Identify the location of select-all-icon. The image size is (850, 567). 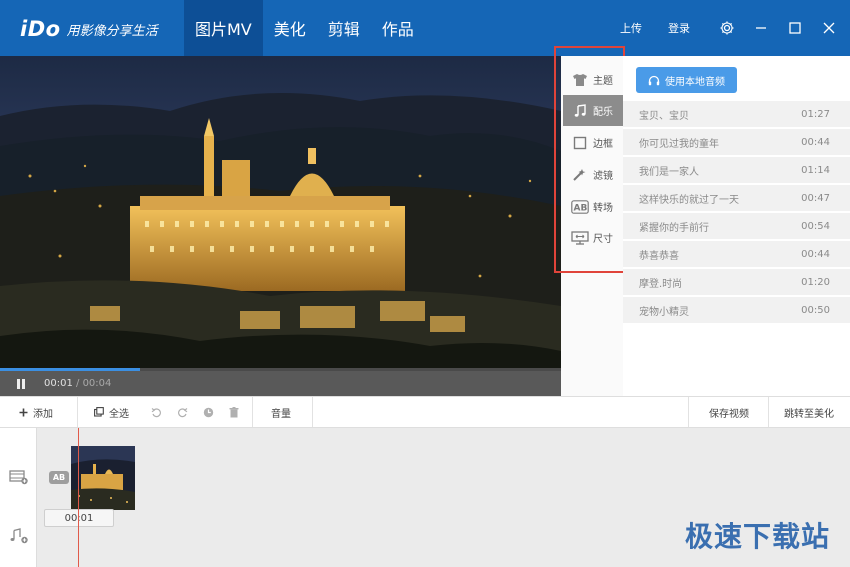
(99, 412).